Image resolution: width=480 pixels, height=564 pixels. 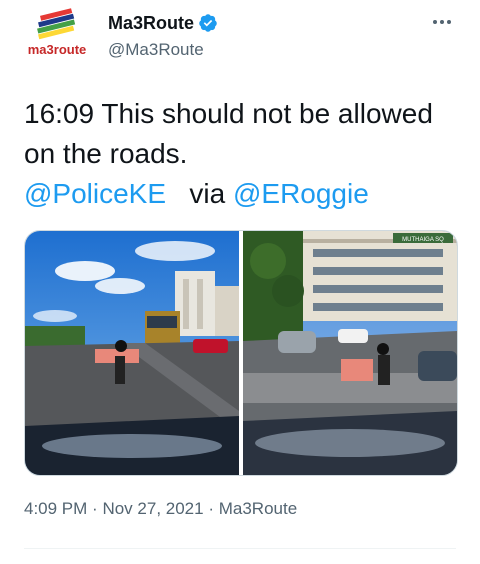 I want to click on divider, so click(x=240, y=548).